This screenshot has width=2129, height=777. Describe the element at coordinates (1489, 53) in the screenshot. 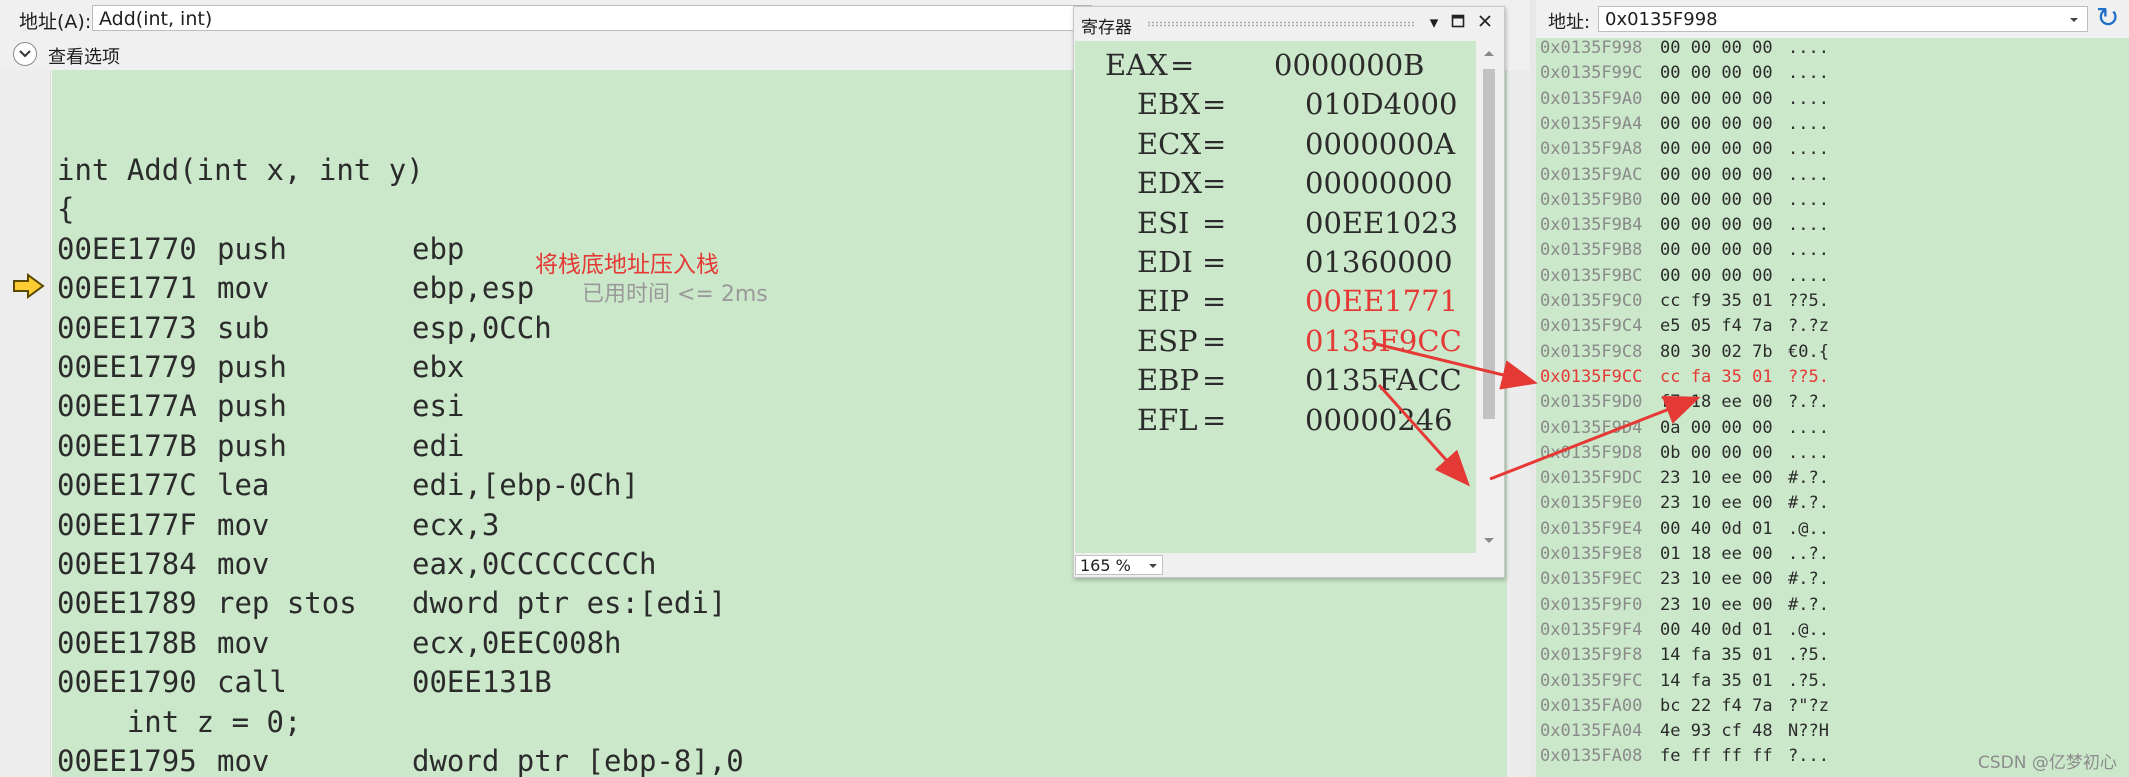

I see `scroll-up-icon` at that location.